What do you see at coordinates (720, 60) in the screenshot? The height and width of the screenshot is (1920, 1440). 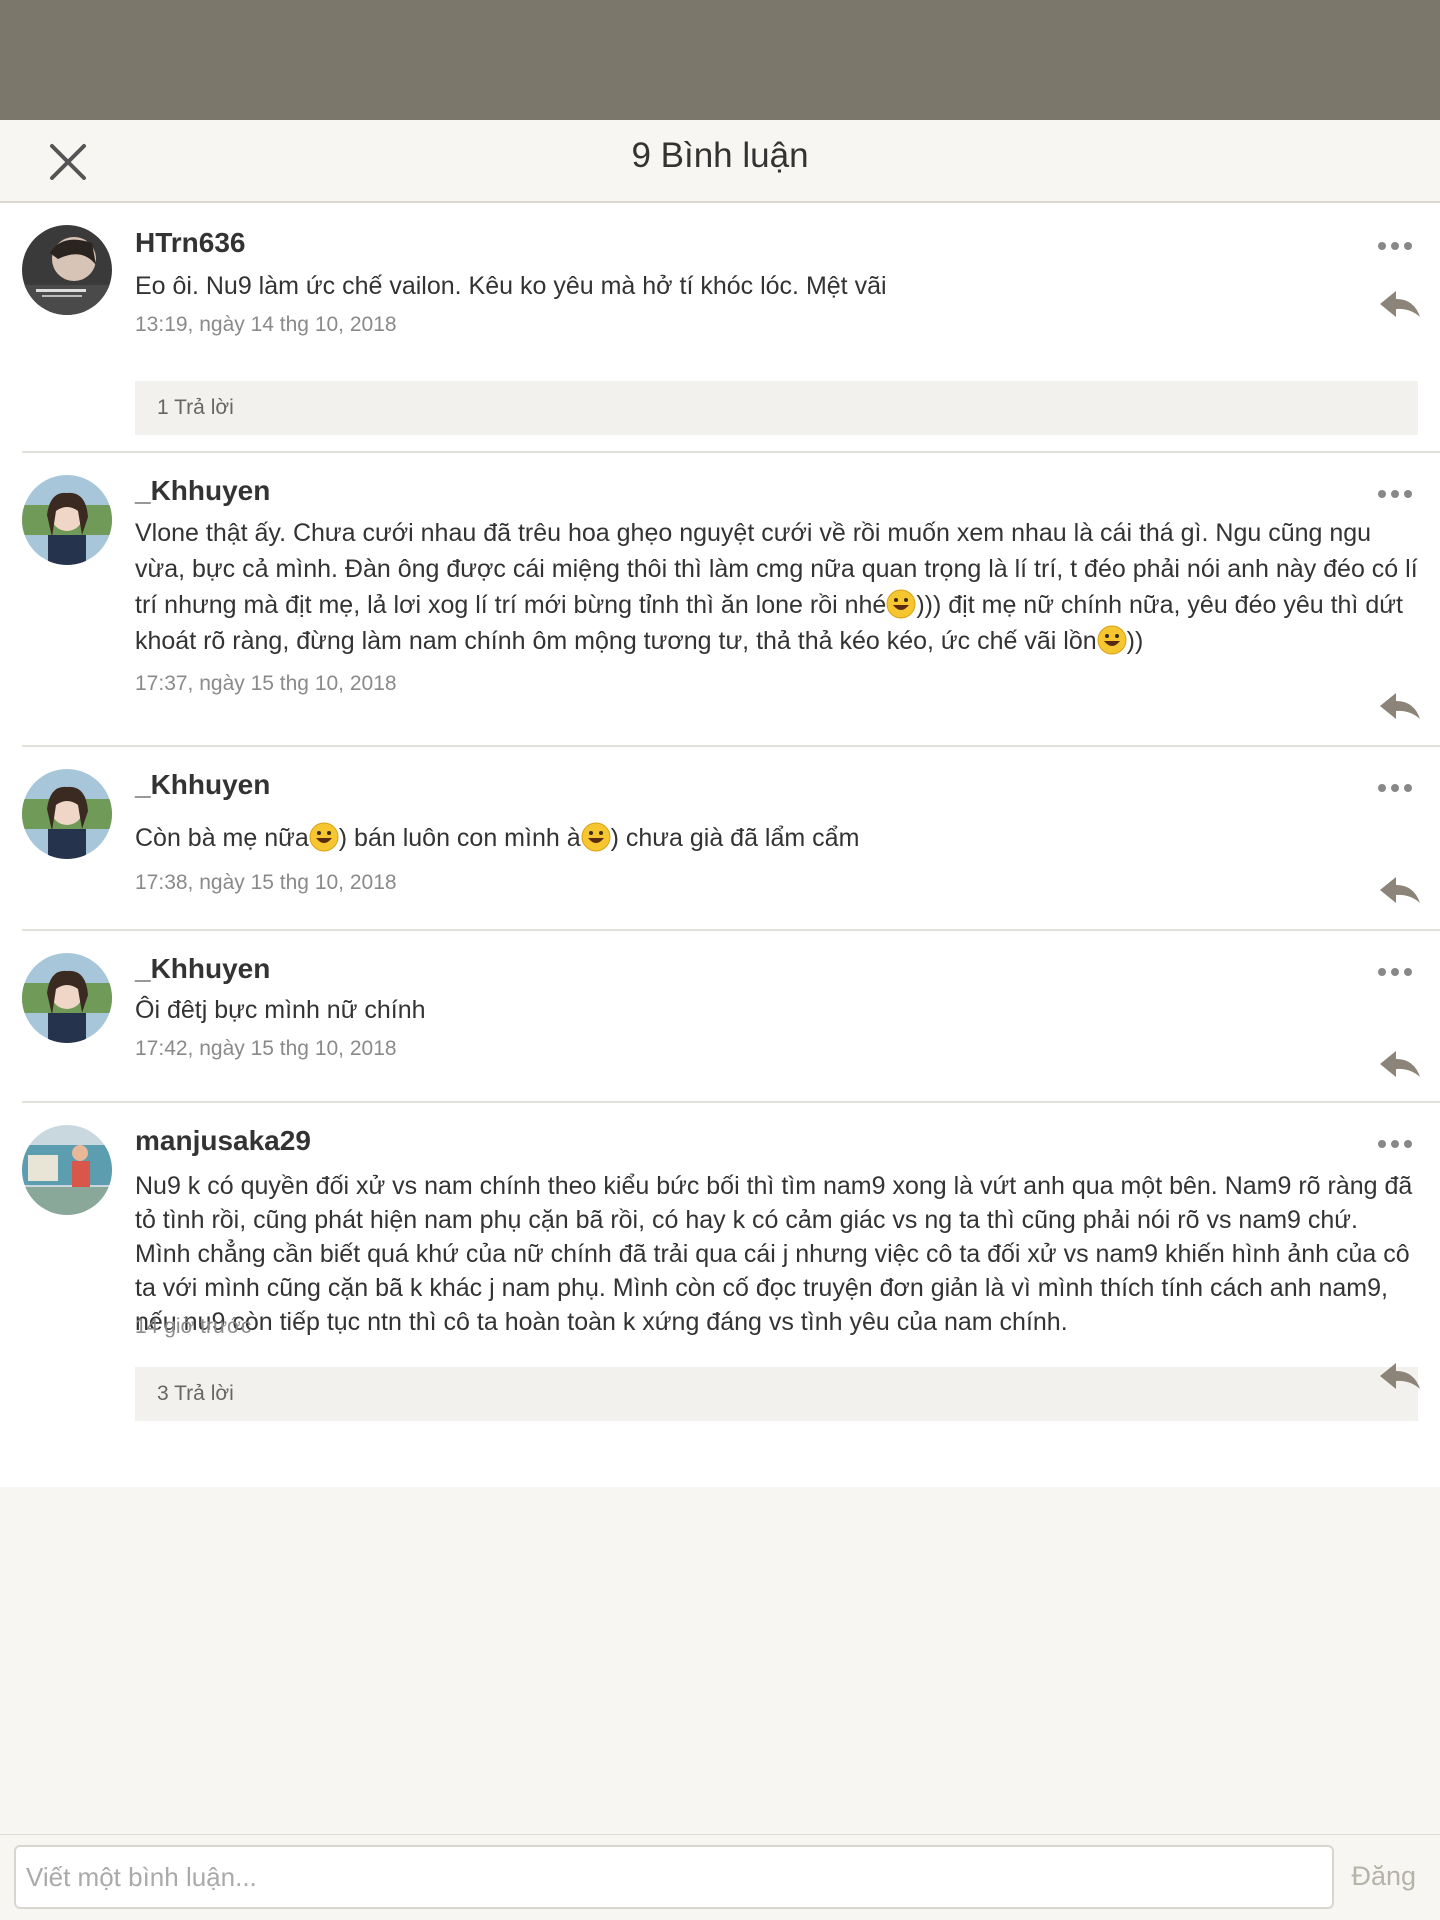 I see `dimmed-backdrop` at bounding box center [720, 60].